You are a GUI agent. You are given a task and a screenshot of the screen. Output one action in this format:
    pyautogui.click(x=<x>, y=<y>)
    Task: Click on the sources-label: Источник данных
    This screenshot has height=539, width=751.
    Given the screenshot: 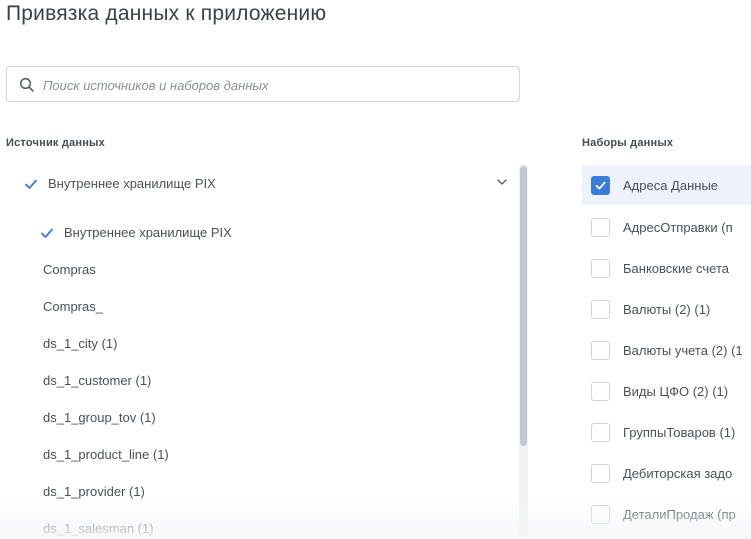 What is the action you would take?
    pyautogui.click(x=55, y=143)
    